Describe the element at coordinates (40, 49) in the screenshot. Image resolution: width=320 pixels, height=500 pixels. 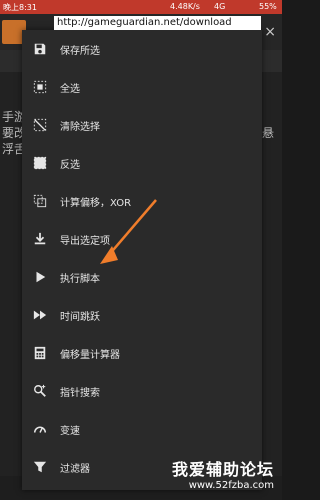
I see `save-icon` at that location.